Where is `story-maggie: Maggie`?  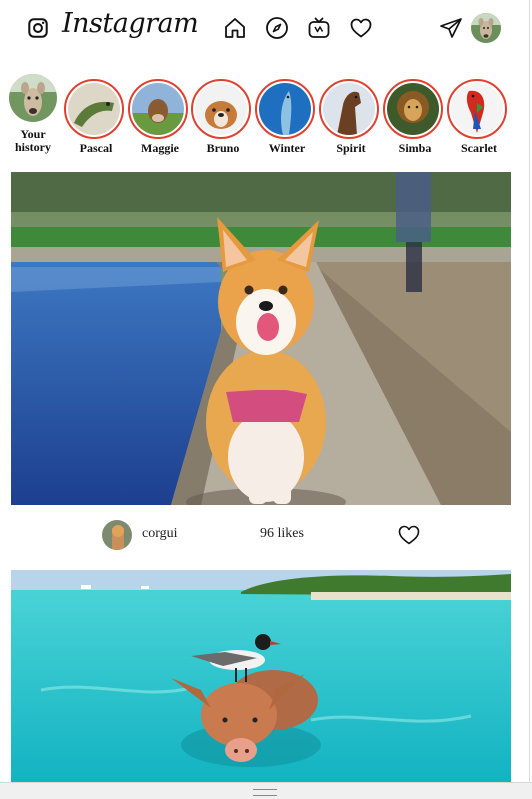 story-maggie: Maggie is located at coordinates (160, 112).